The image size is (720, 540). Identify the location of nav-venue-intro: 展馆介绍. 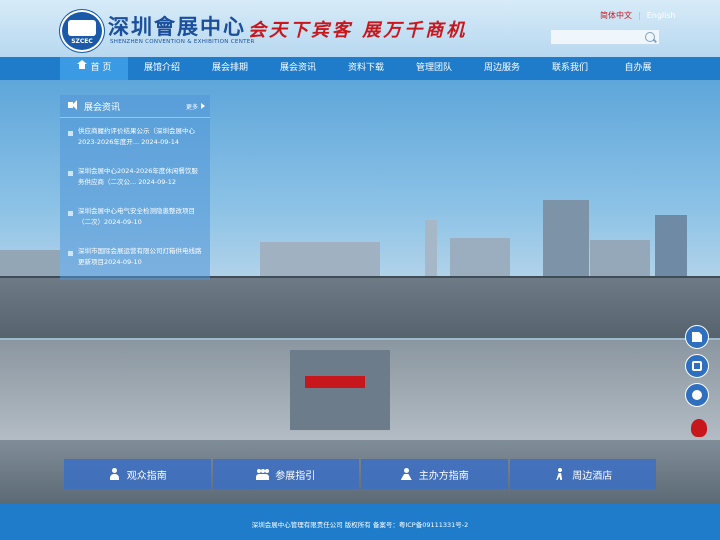
(162, 68).